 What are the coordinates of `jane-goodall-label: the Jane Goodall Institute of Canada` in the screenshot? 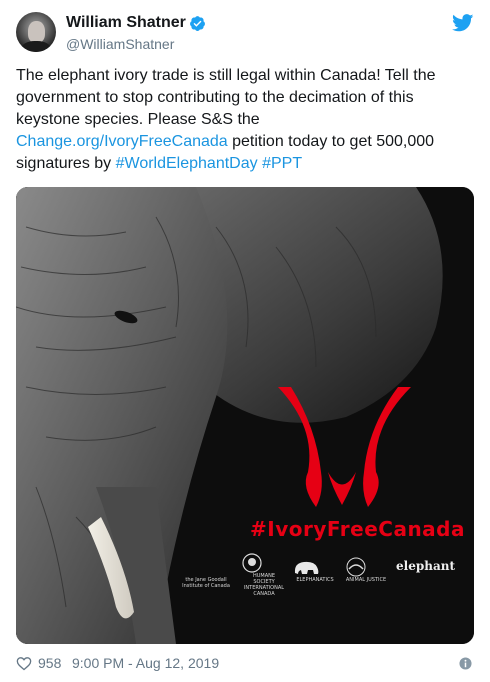 It's located at (206, 583).